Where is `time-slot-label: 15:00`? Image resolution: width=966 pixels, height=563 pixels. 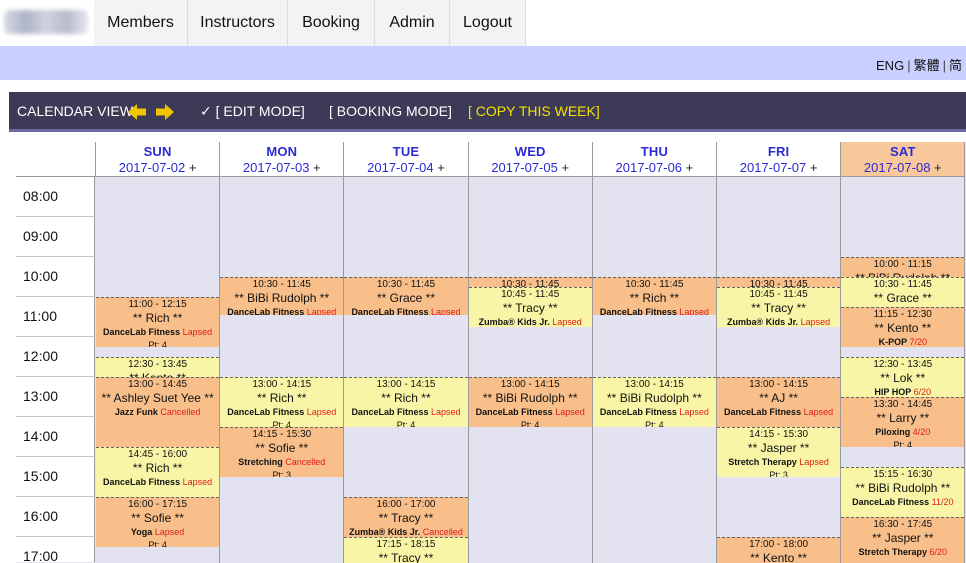 time-slot-label: 15:00 is located at coordinates (55, 477).